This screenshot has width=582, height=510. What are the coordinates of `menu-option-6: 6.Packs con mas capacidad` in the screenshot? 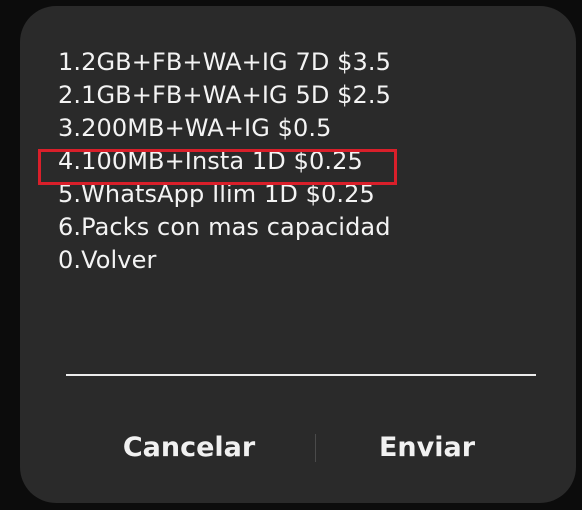 It's located at (224, 227).